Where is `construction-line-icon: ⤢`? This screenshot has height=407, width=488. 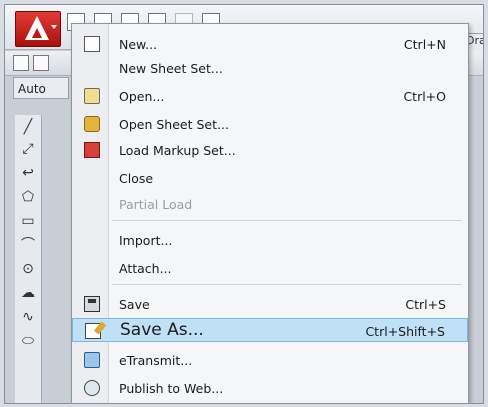
construction-line-icon: ⤢ is located at coordinates (28, 149).